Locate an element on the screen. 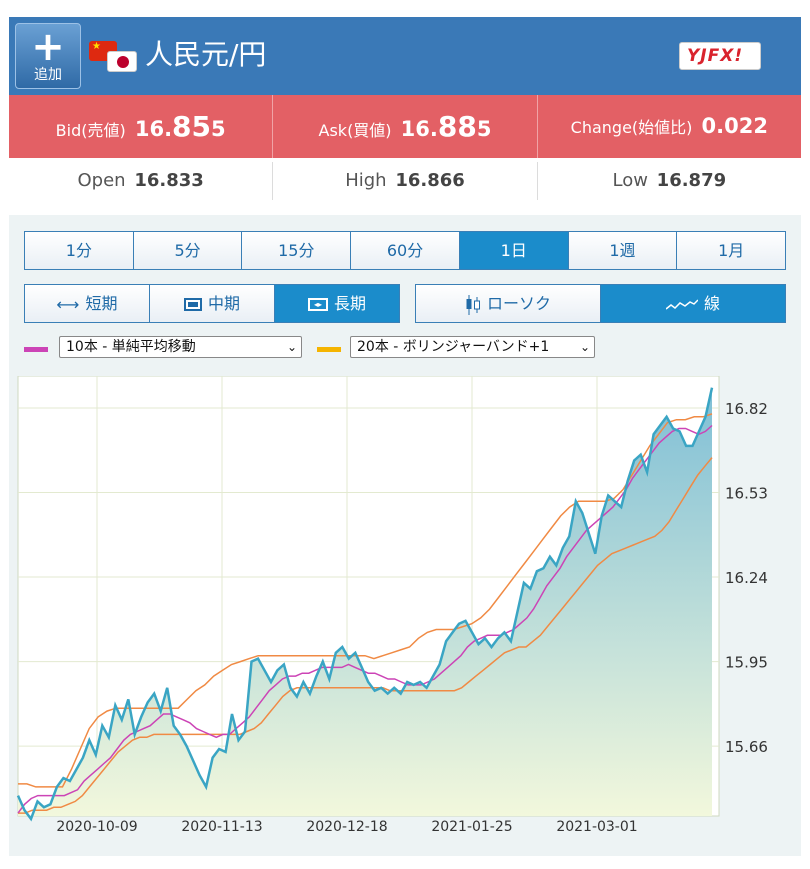 Image resolution: width=810 pixels, height=869 pixels. pair-title: 人民元/円 is located at coordinates (206, 54).